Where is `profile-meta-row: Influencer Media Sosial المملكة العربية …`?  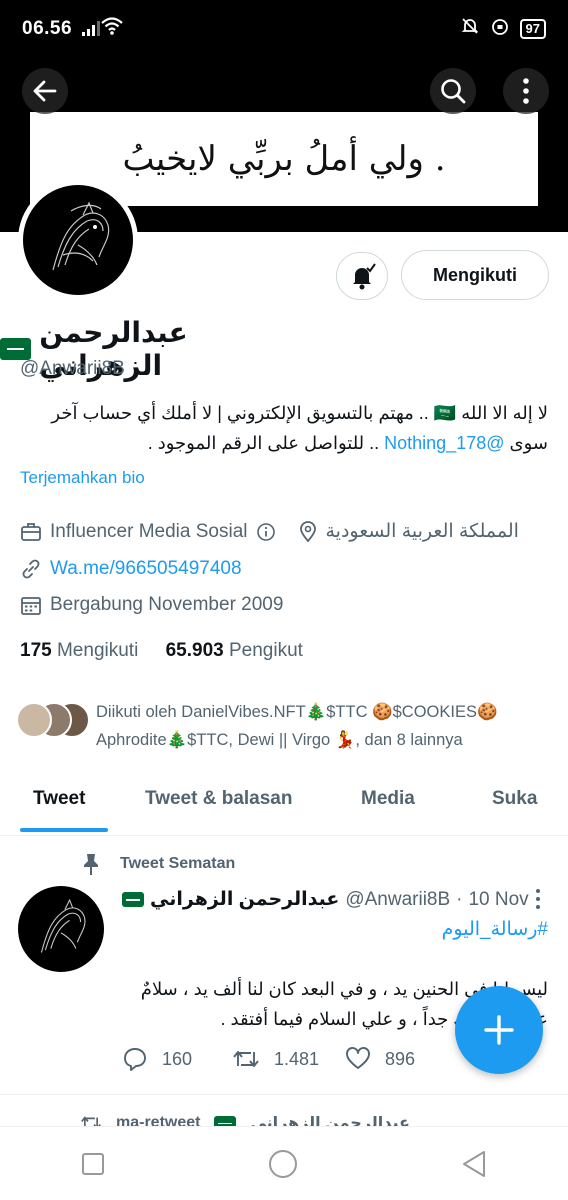
profile-meta-row: Influencer Media Sosial المملكة العربية … is located at coordinates (269, 531).